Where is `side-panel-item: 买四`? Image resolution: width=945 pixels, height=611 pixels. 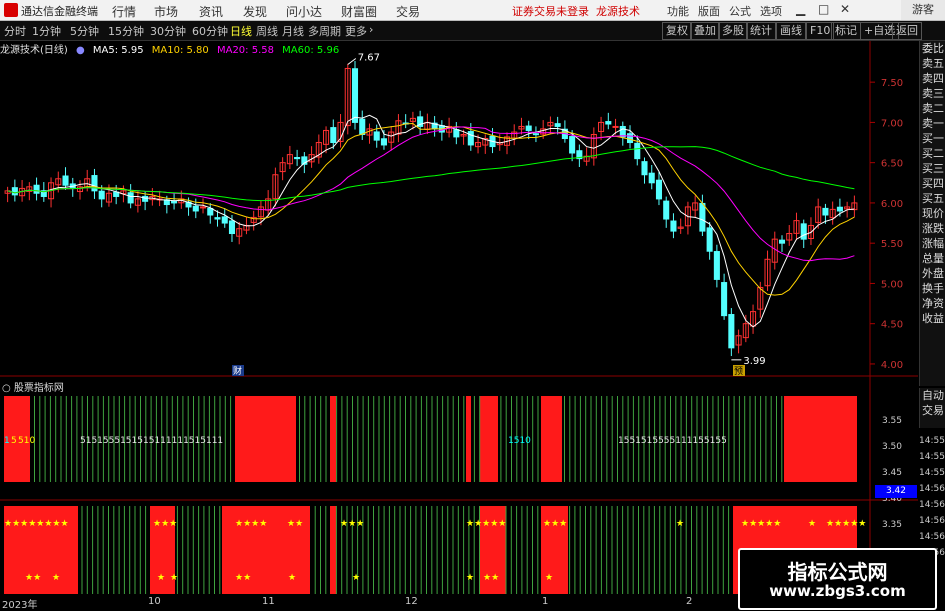
side-panel-item: 买四 is located at coordinates (932, 183).